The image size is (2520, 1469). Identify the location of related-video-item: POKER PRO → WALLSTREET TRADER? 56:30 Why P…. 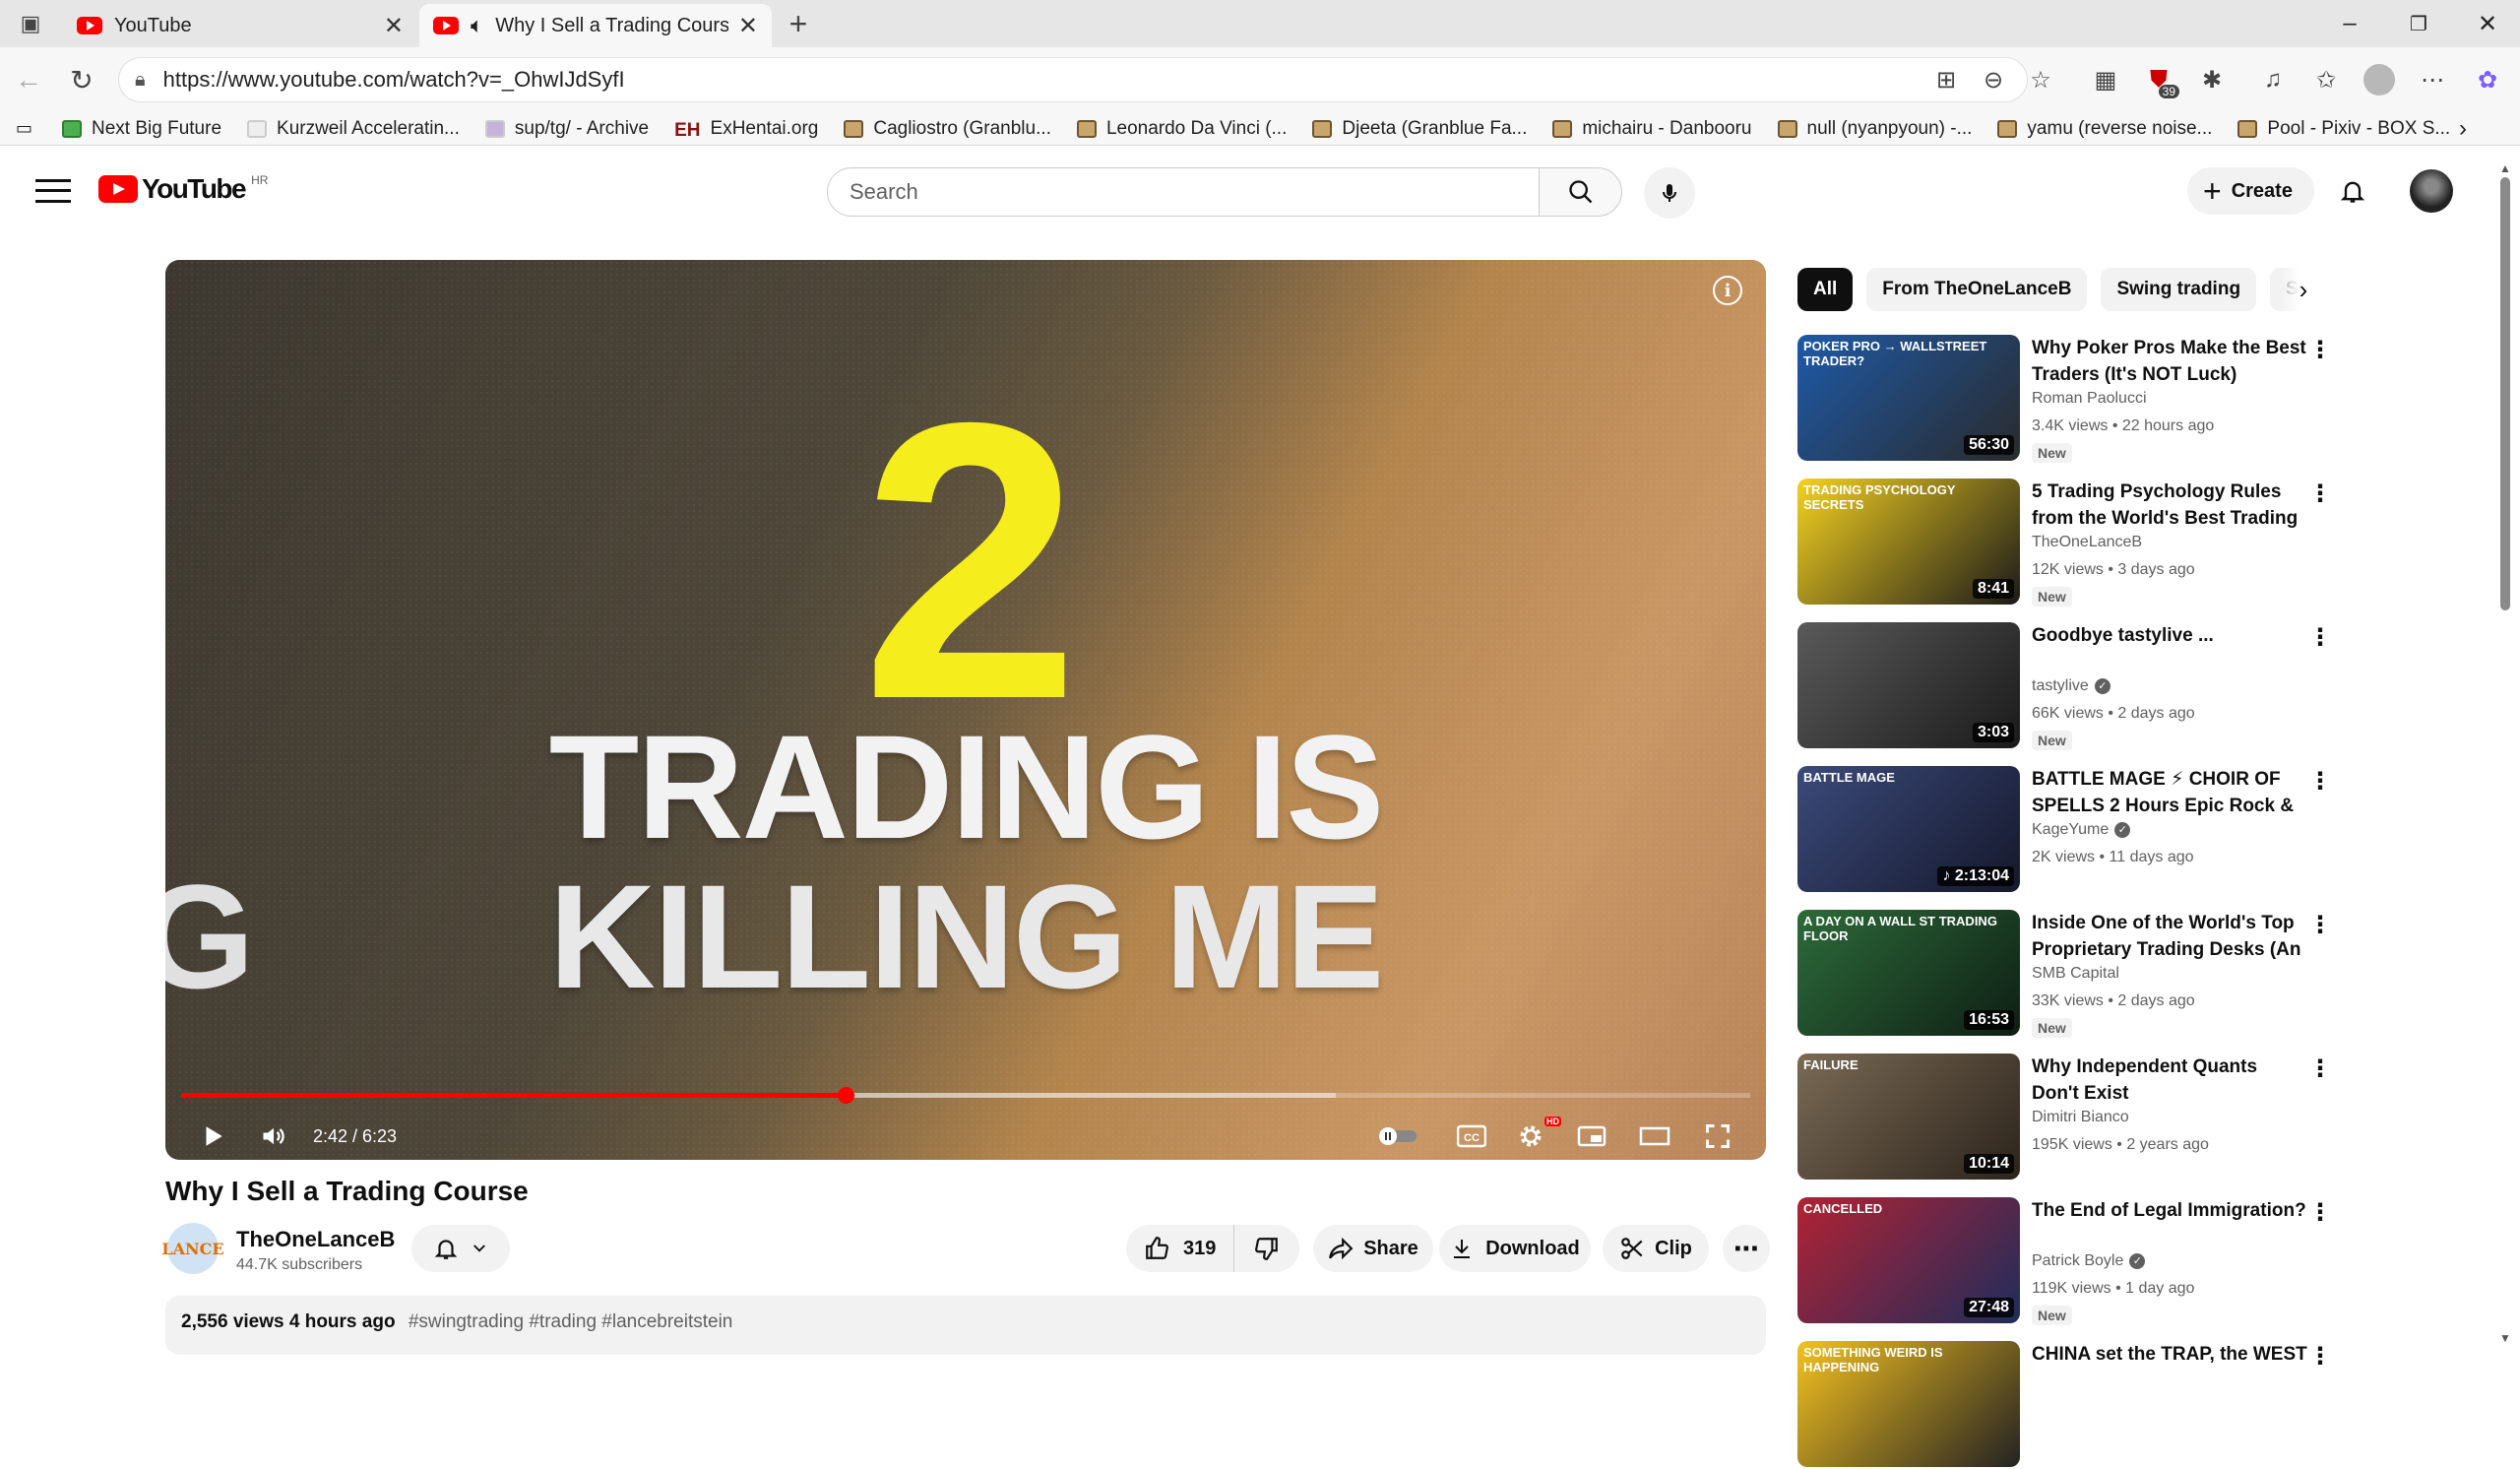
(2064, 399).